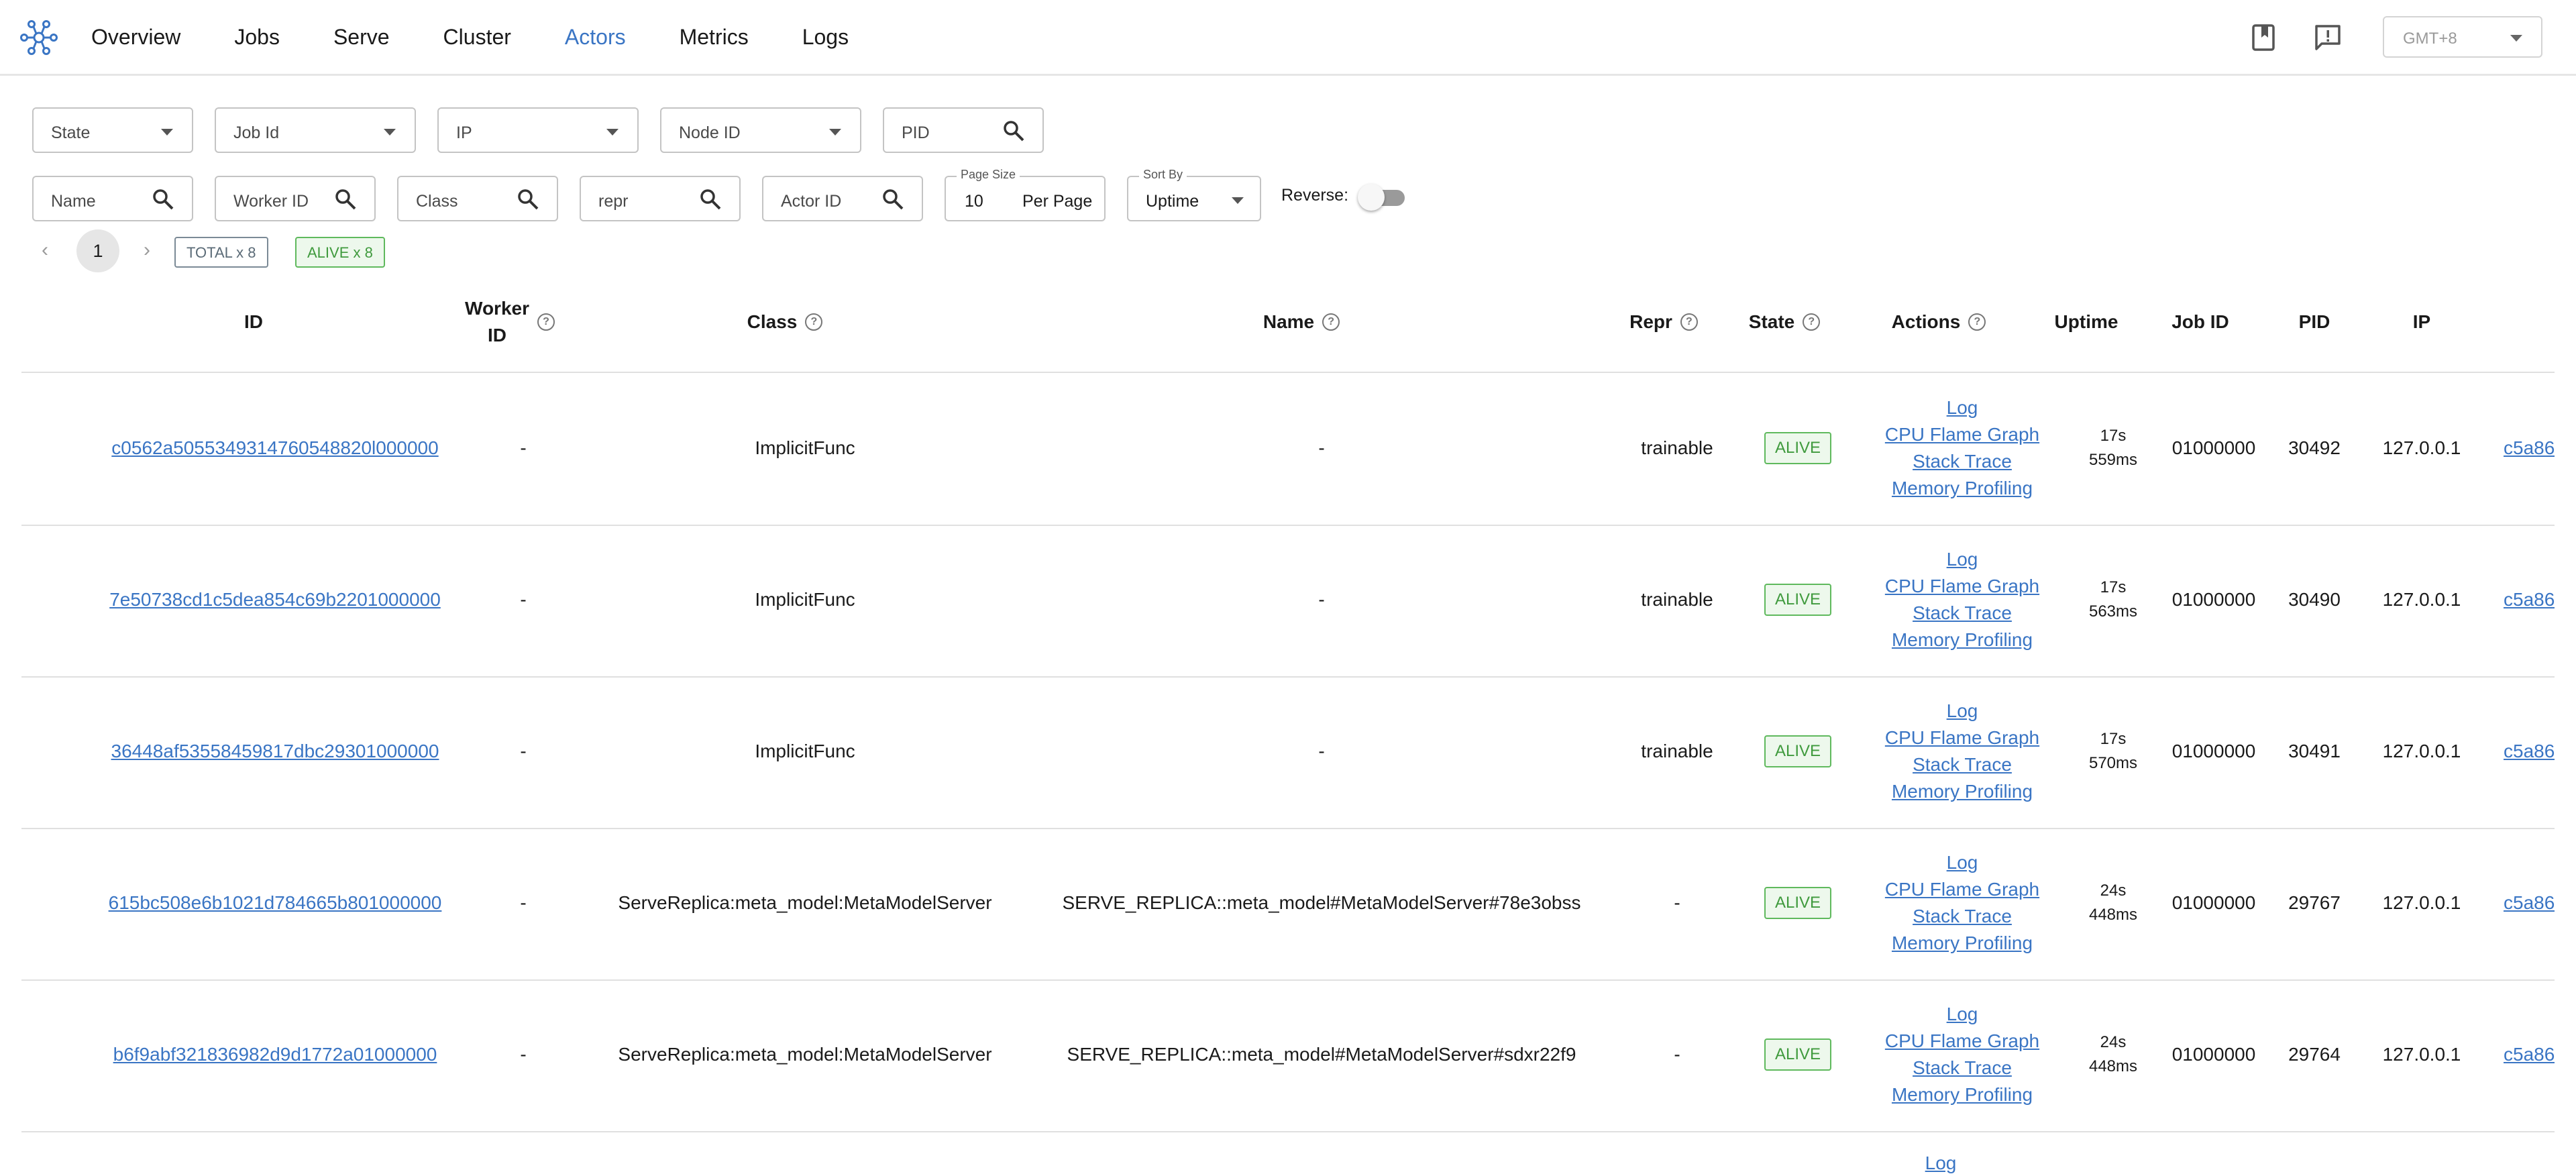 This screenshot has width=2576, height=1174. I want to click on nav-cluster: Cluster, so click(477, 37).